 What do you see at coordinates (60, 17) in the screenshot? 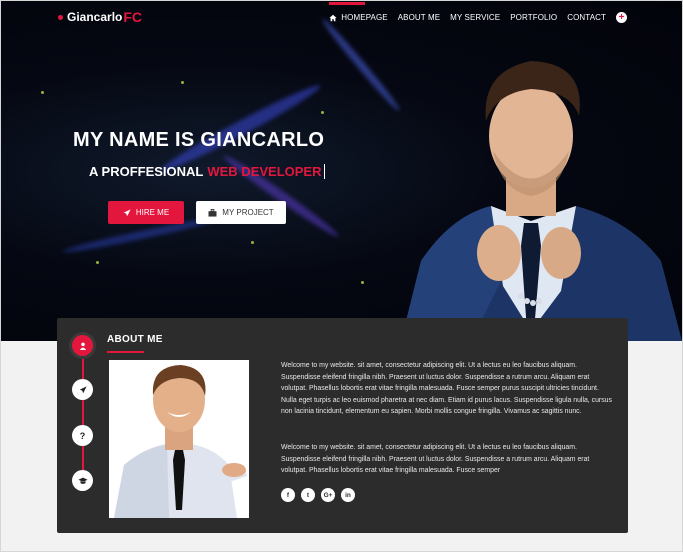
I see `logo-dot` at bounding box center [60, 17].